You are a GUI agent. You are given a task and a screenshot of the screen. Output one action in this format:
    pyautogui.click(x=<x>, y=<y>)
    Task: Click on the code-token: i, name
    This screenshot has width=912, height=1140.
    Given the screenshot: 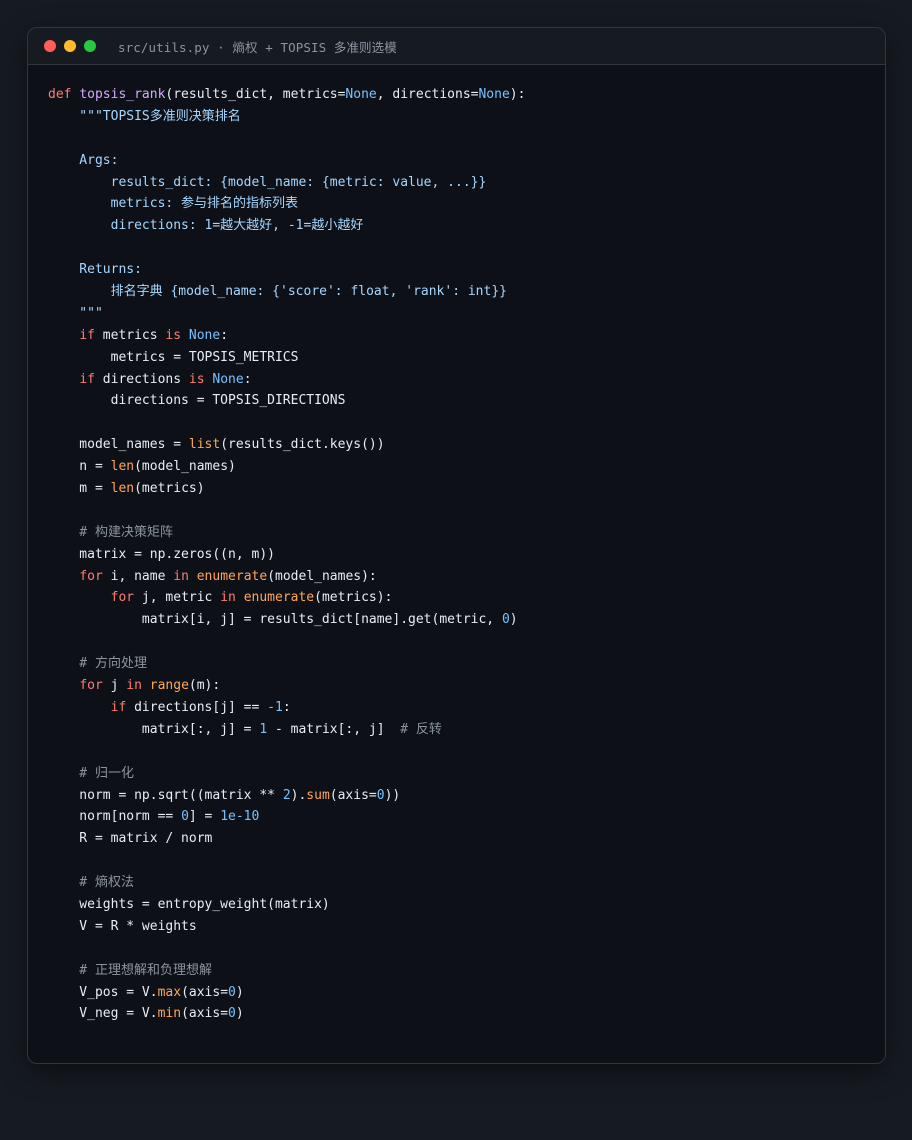 What is the action you would take?
    pyautogui.click(x=138, y=576)
    